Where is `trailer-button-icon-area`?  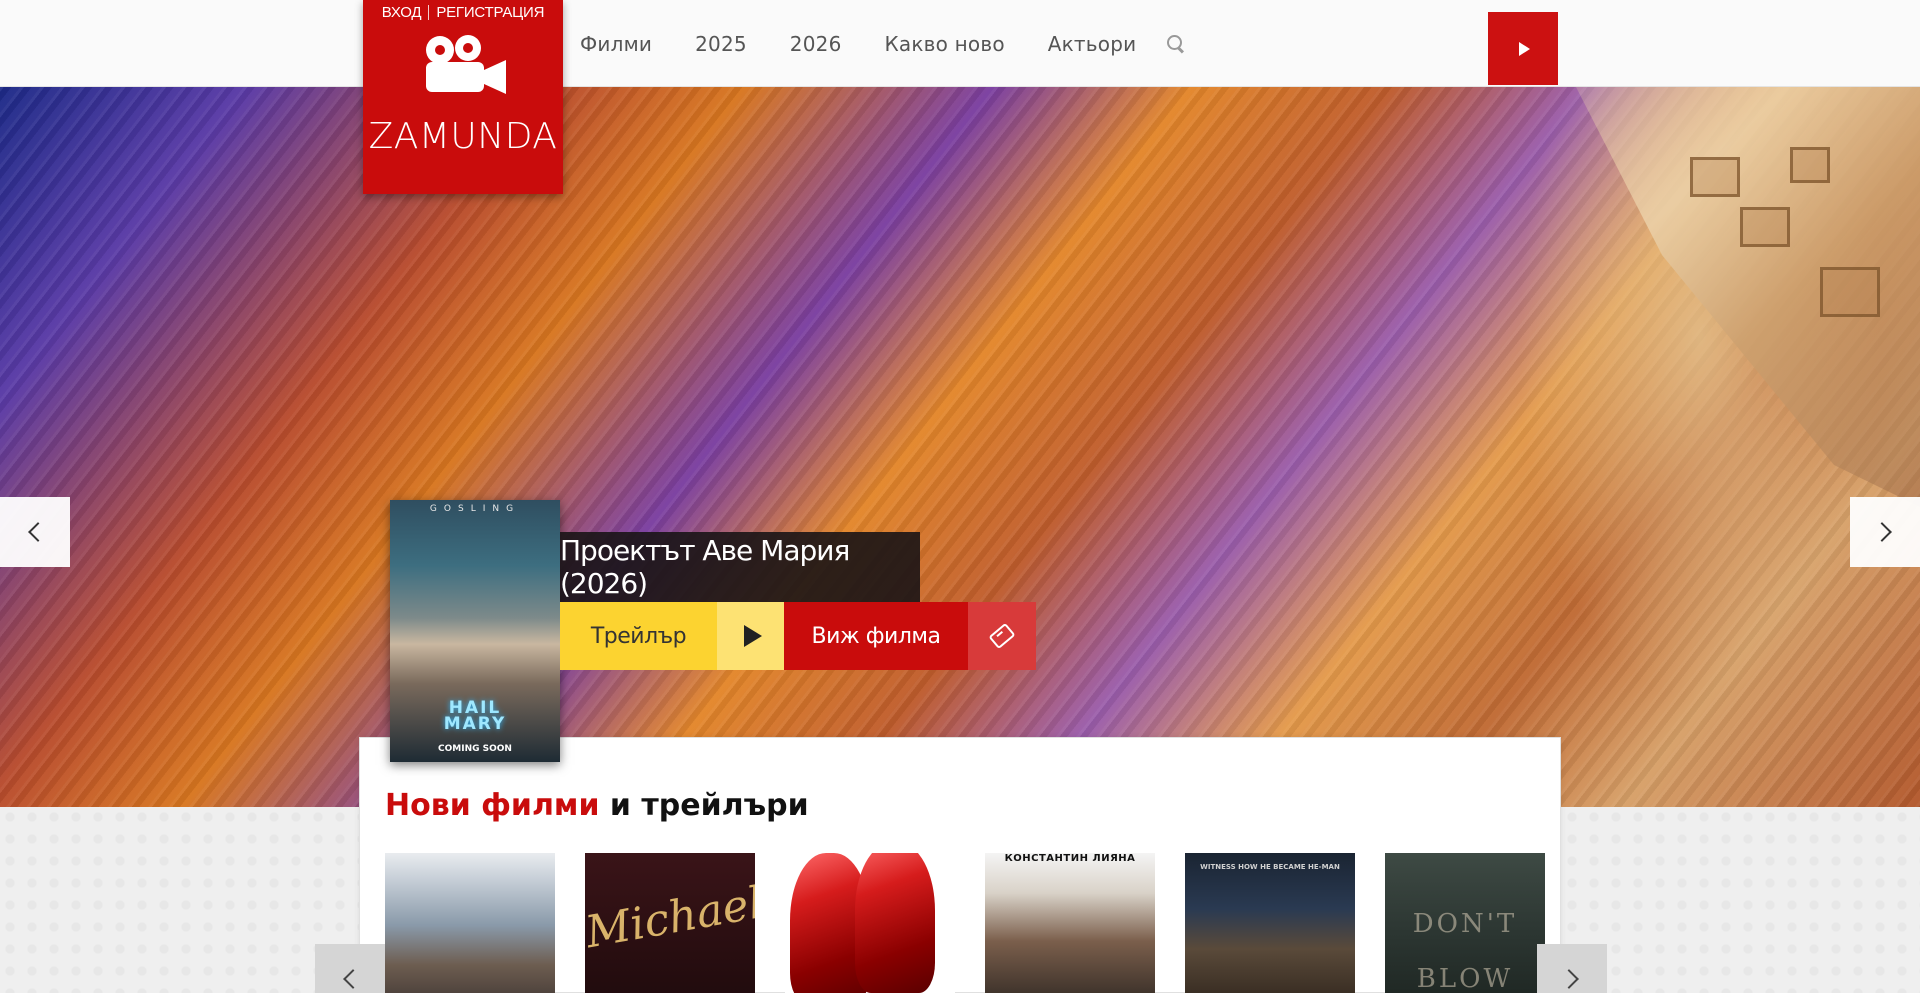 trailer-button-icon-area is located at coordinates (750, 636).